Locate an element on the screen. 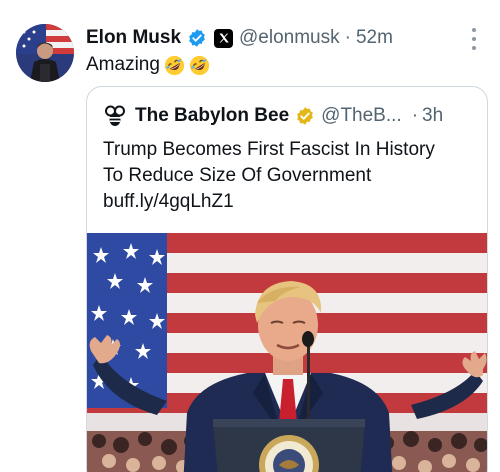 The height and width of the screenshot is (472, 500). author-handle: @elonmusk is located at coordinates (289, 38).